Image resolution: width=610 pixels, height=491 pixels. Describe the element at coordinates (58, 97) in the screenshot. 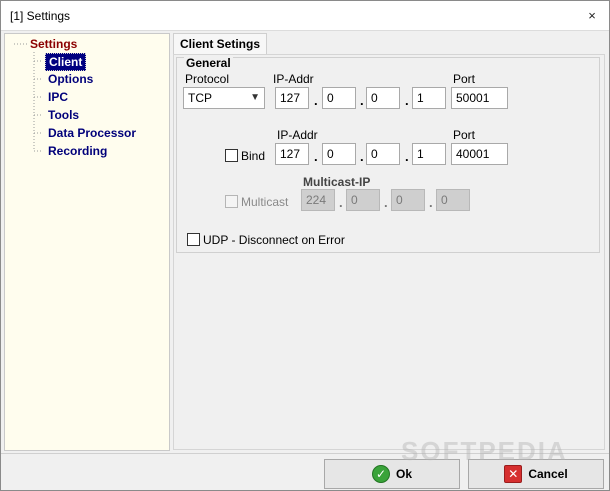

I see `tree-item-ipc: IPC` at that location.